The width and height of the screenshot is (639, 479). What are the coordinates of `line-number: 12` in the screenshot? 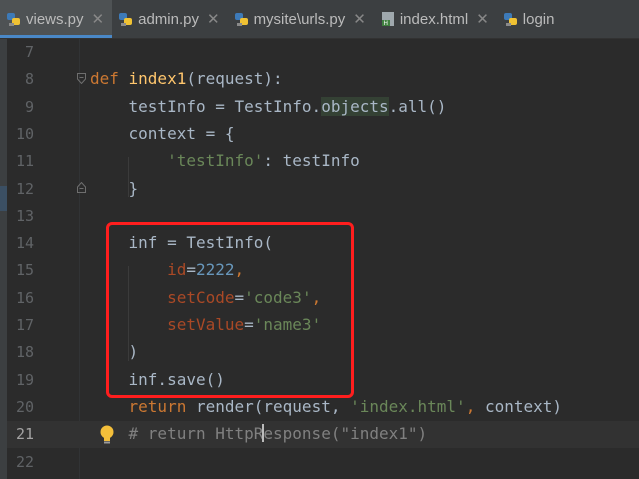 It's located at (24, 188).